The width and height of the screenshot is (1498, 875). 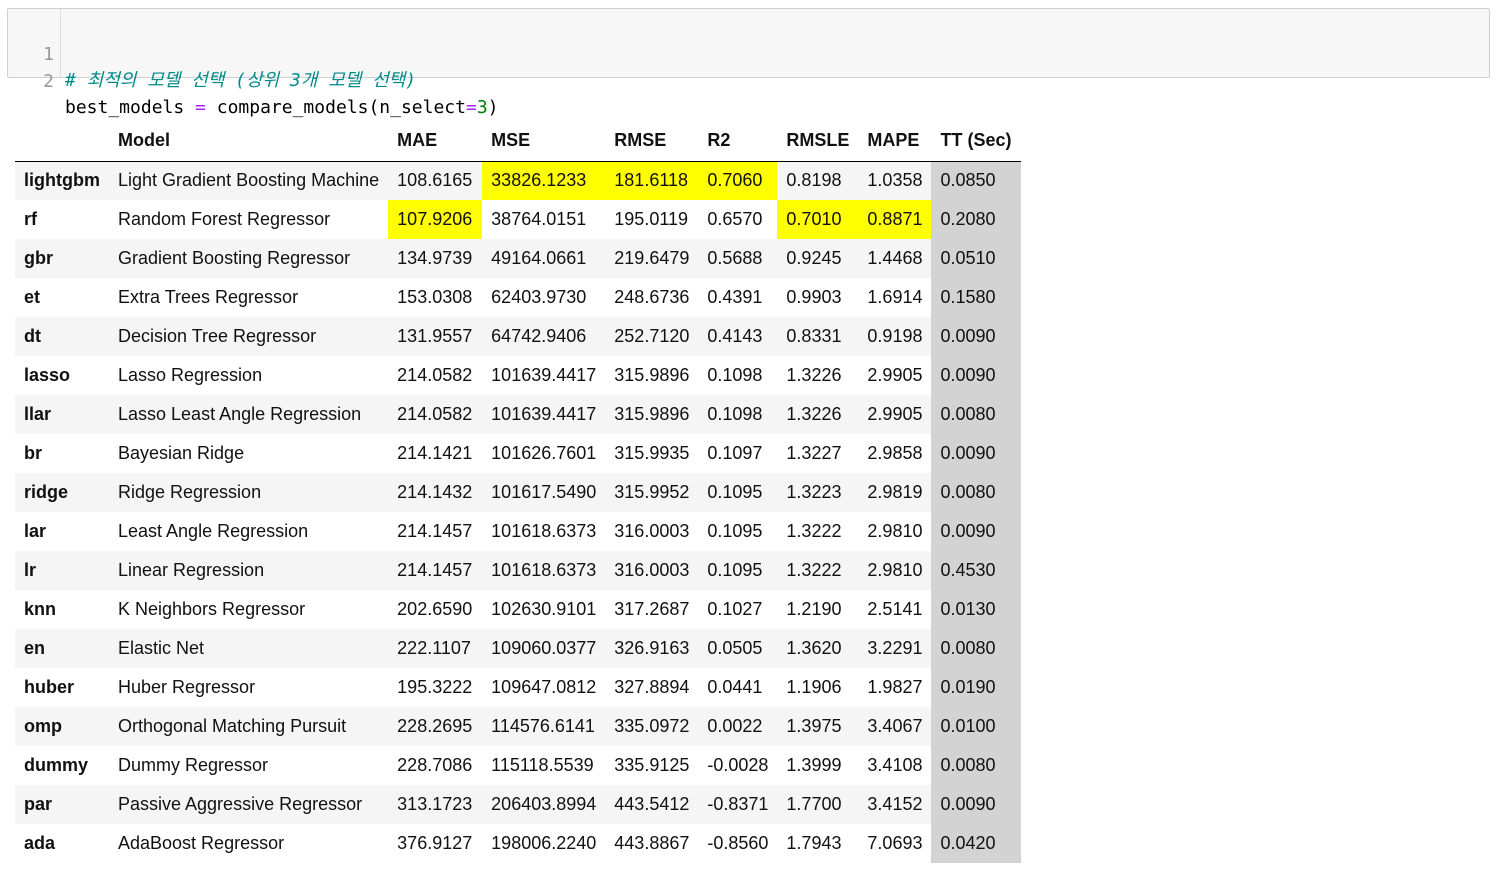 I want to click on row-index-label: gbr, so click(x=38, y=258).